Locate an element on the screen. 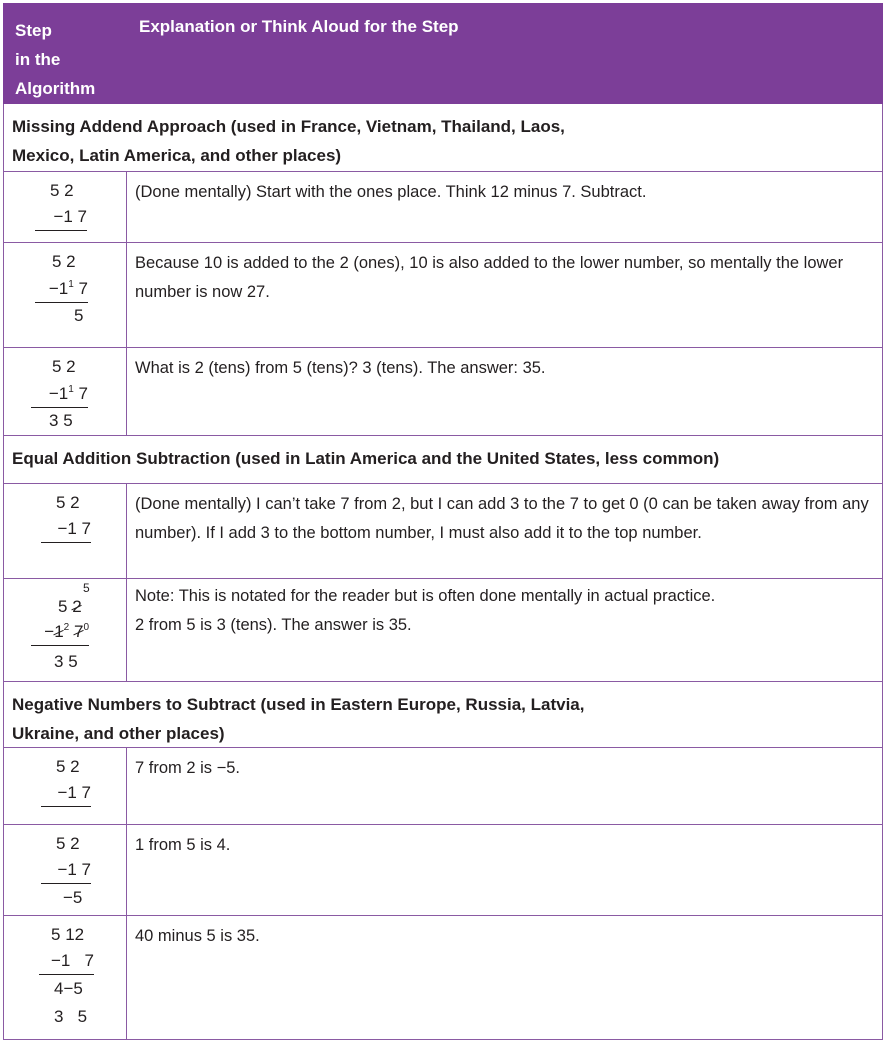  explanation-cell: 40 minus 5 is 35. is located at coordinates (197, 936).